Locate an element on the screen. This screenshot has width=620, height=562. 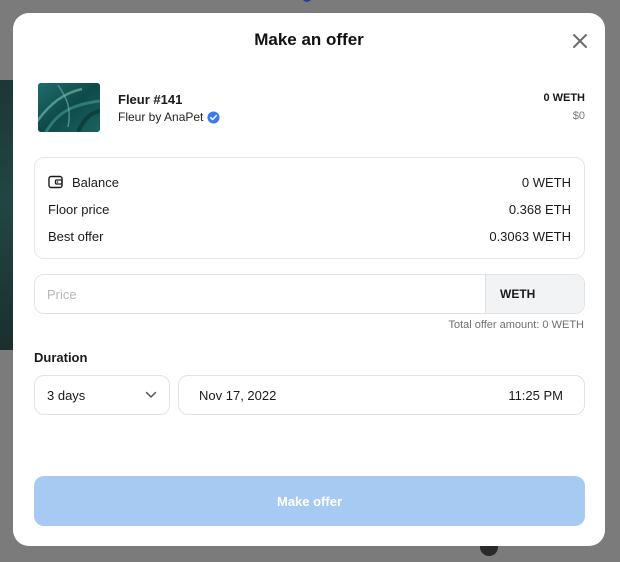
balance-label: Balance is located at coordinates (95, 182).